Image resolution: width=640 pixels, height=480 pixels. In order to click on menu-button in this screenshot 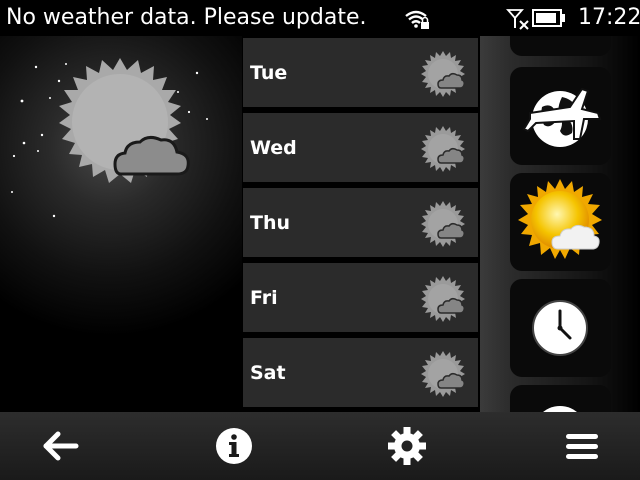, I will do `click(582, 446)`.